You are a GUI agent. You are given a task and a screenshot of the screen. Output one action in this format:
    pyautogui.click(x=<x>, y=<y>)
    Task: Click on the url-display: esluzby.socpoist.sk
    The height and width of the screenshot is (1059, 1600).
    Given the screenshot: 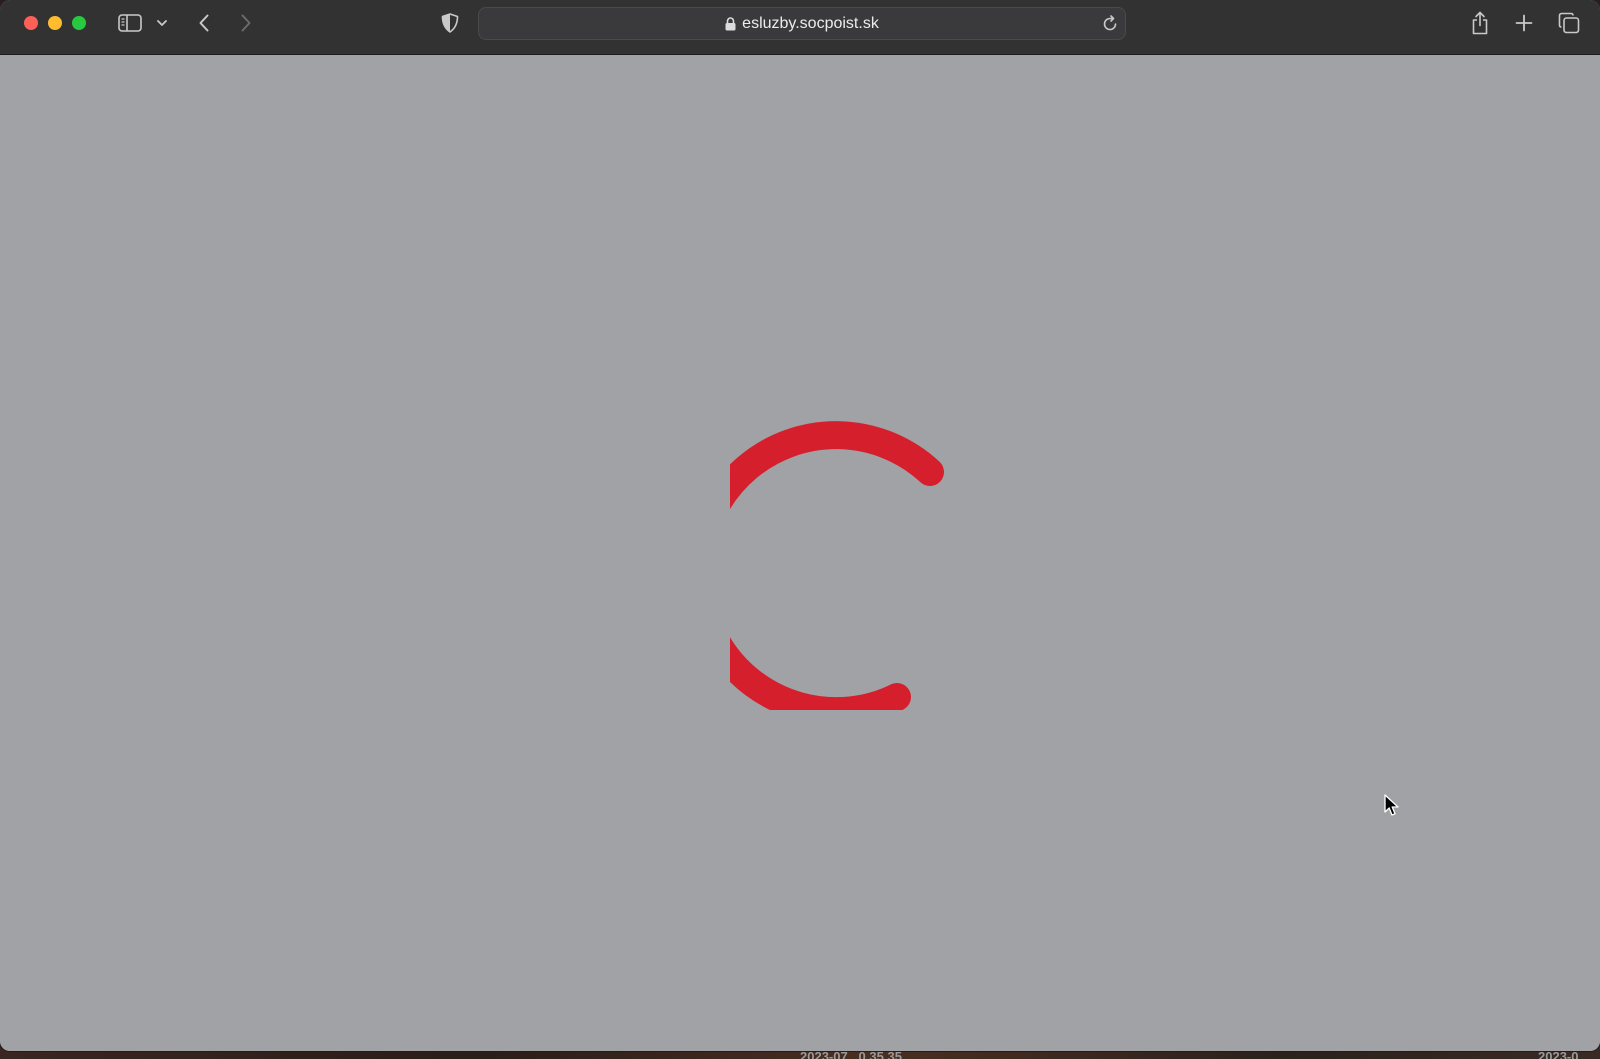 What is the action you would take?
    pyautogui.click(x=802, y=23)
    